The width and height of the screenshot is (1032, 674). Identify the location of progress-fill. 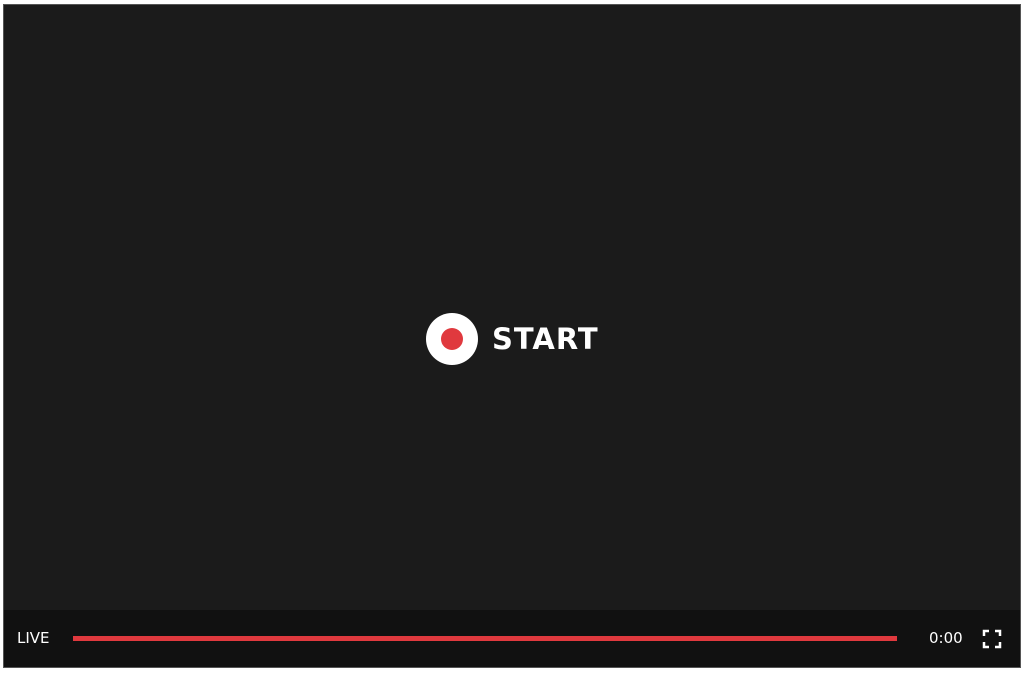
(485, 638).